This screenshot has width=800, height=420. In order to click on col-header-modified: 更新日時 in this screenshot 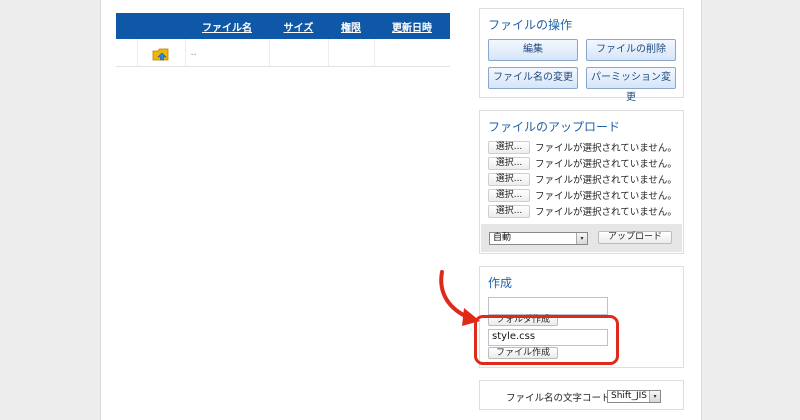, I will do `click(412, 26)`.